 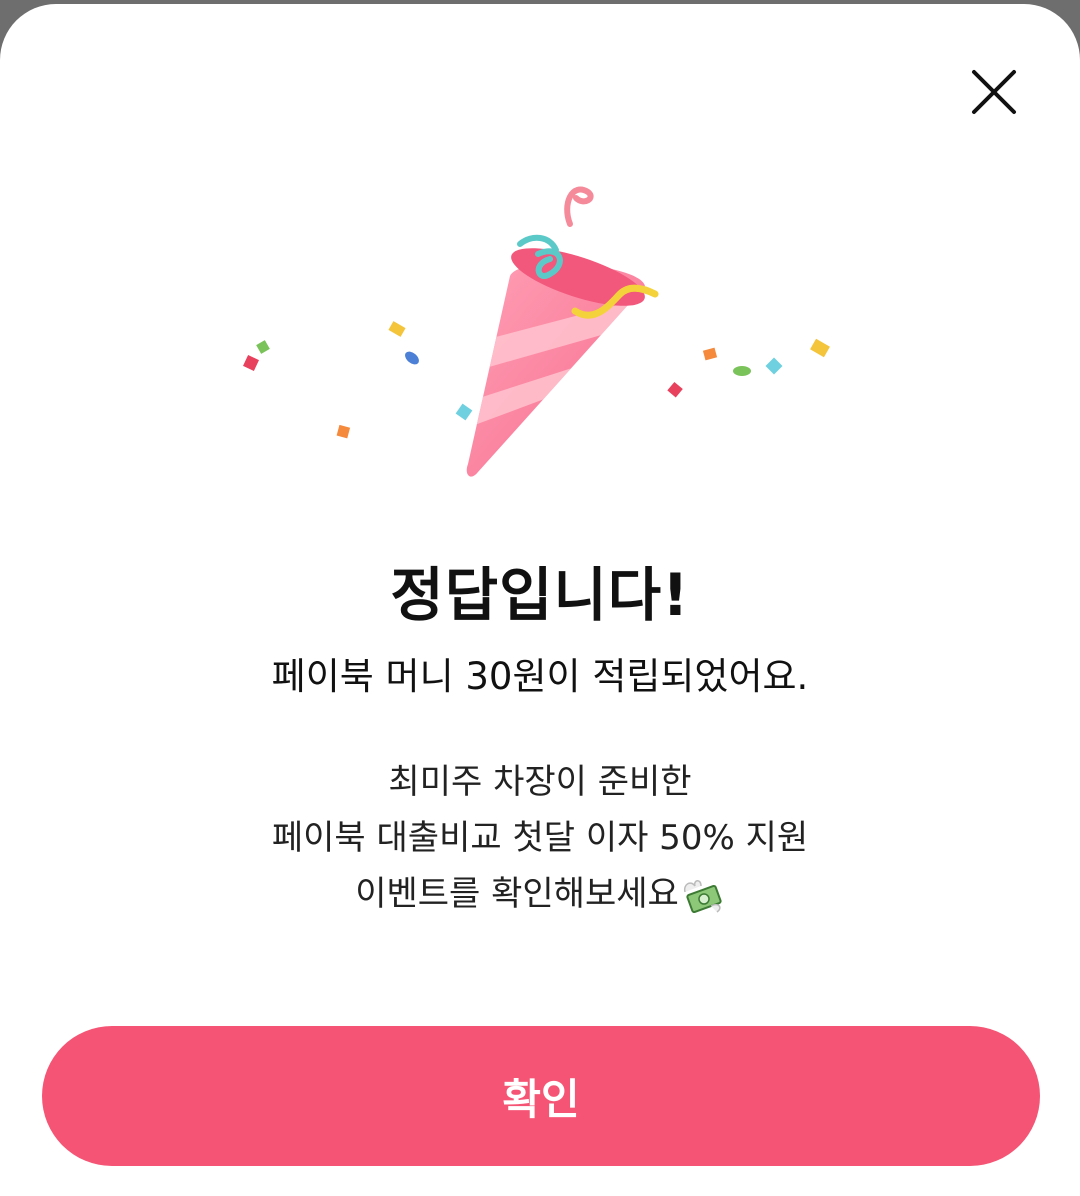 I want to click on description-line-with-icon: 이벤트를 확인해보세요, so click(x=540, y=894).